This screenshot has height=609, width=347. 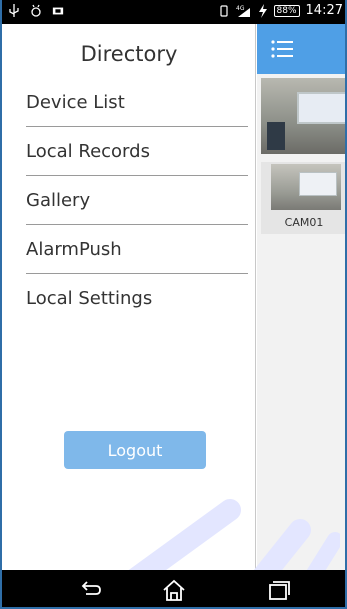 I want to click on menu-item-gallery: Gallery, so click(x=129, y=200).